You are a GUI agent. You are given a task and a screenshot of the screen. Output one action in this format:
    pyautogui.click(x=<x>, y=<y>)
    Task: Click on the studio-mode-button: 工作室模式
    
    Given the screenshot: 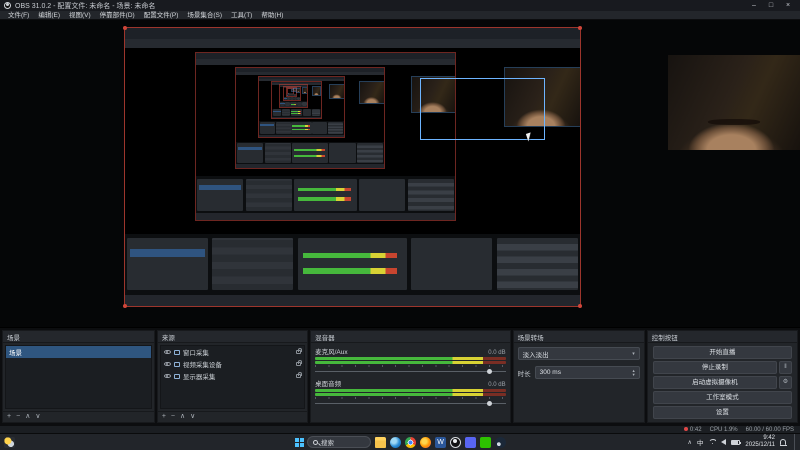 What is the action you would take?
    pyautogui.click(x=722, y=397)
    